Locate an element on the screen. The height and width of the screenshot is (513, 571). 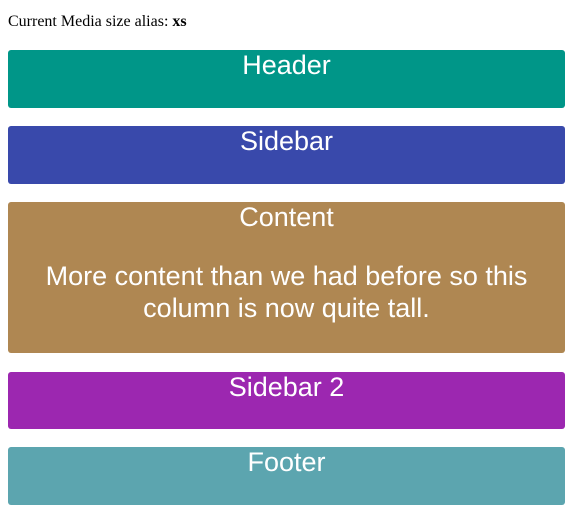
header-block: Header is located at coordinates (286, 79).